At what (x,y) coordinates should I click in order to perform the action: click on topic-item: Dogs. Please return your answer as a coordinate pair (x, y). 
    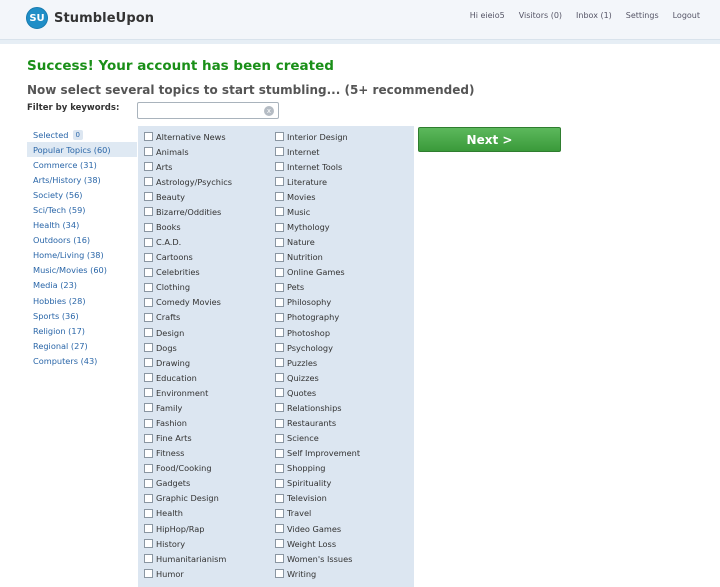
    Looking at the image, I should click on (209, 347).